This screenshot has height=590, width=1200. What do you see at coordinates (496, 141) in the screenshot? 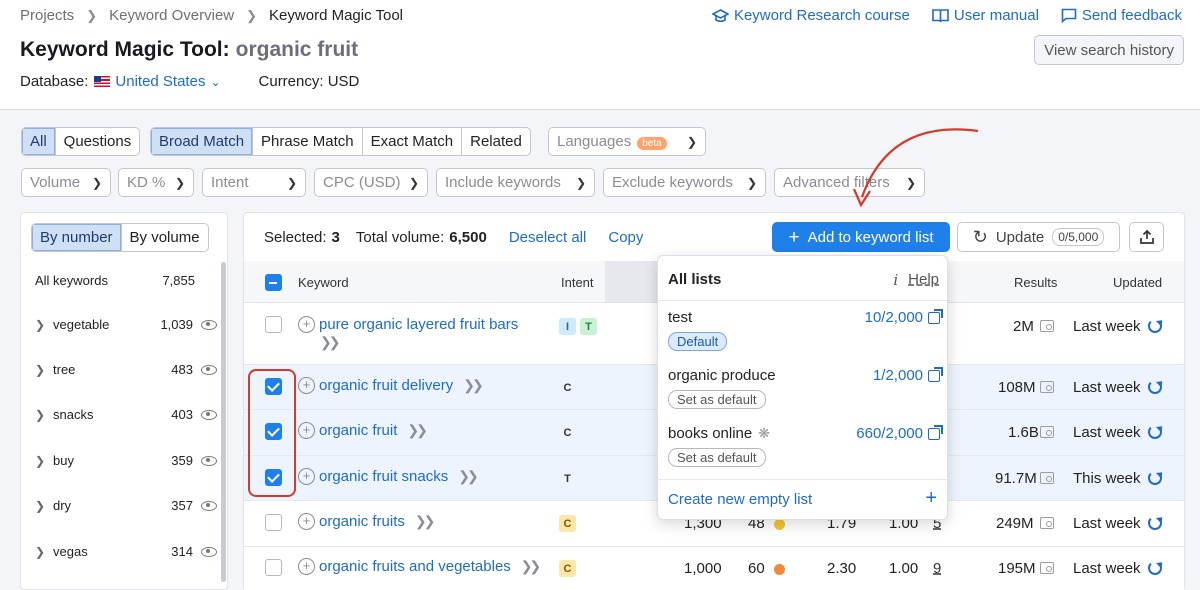
I see `tab-related: Related` at bounding box center [496, 141].